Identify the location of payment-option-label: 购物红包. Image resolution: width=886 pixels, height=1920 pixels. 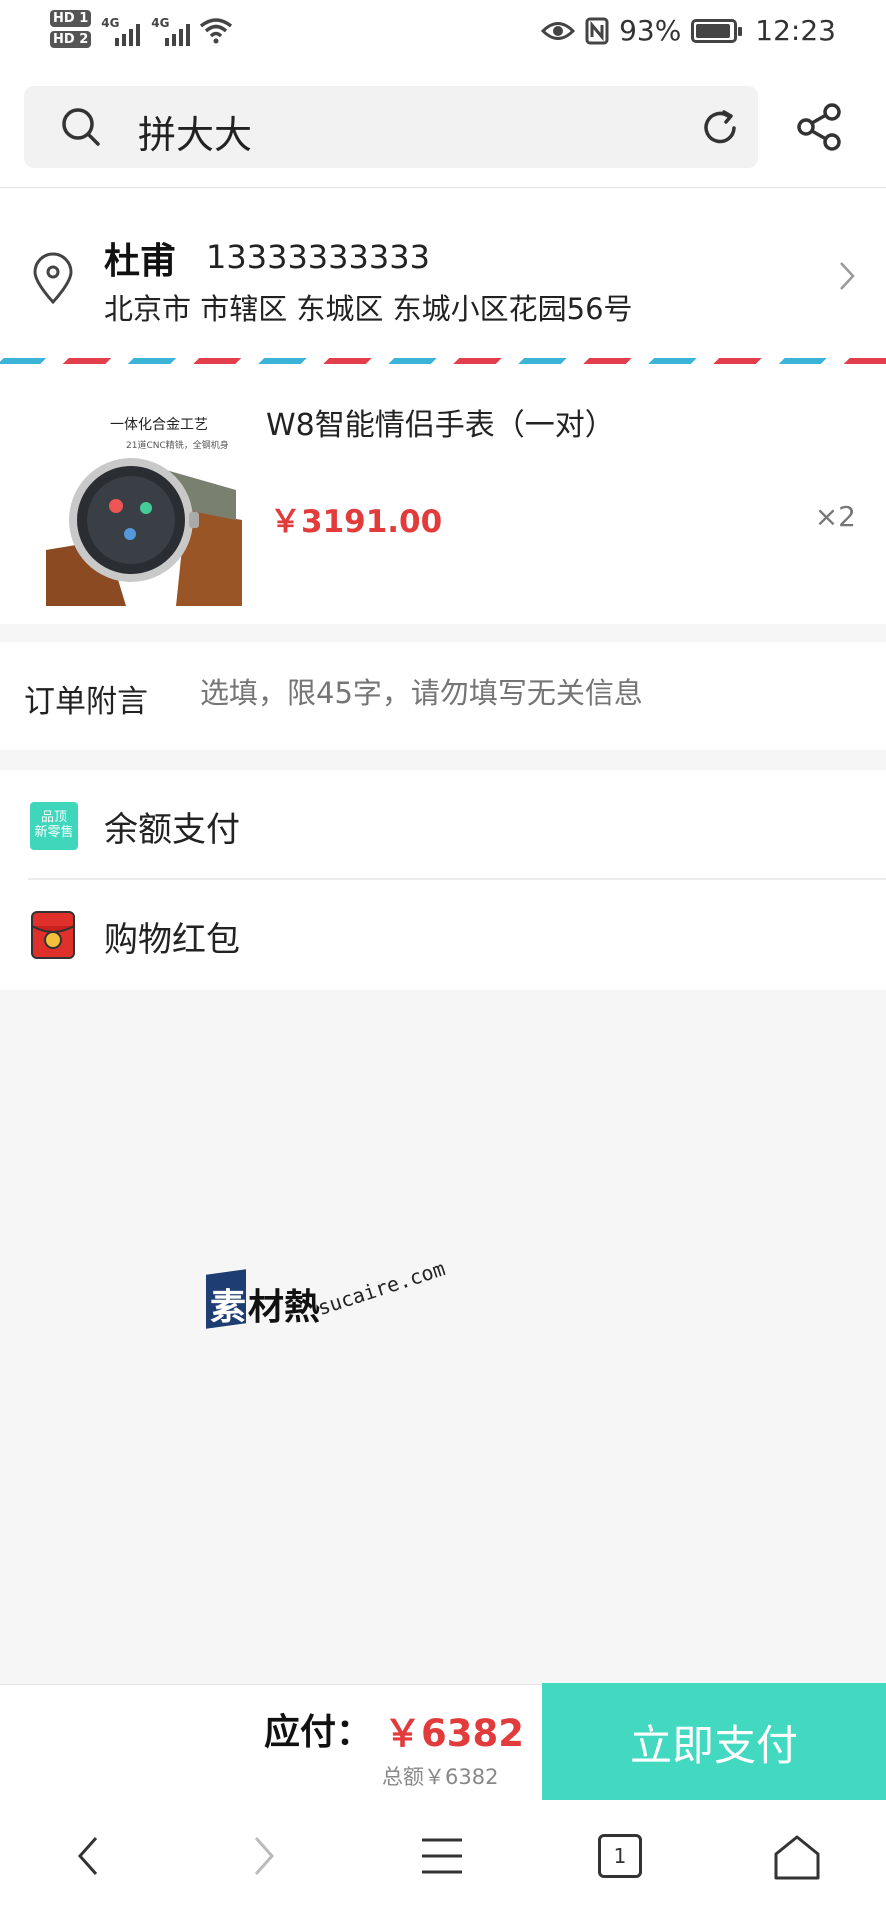
(172, 940).